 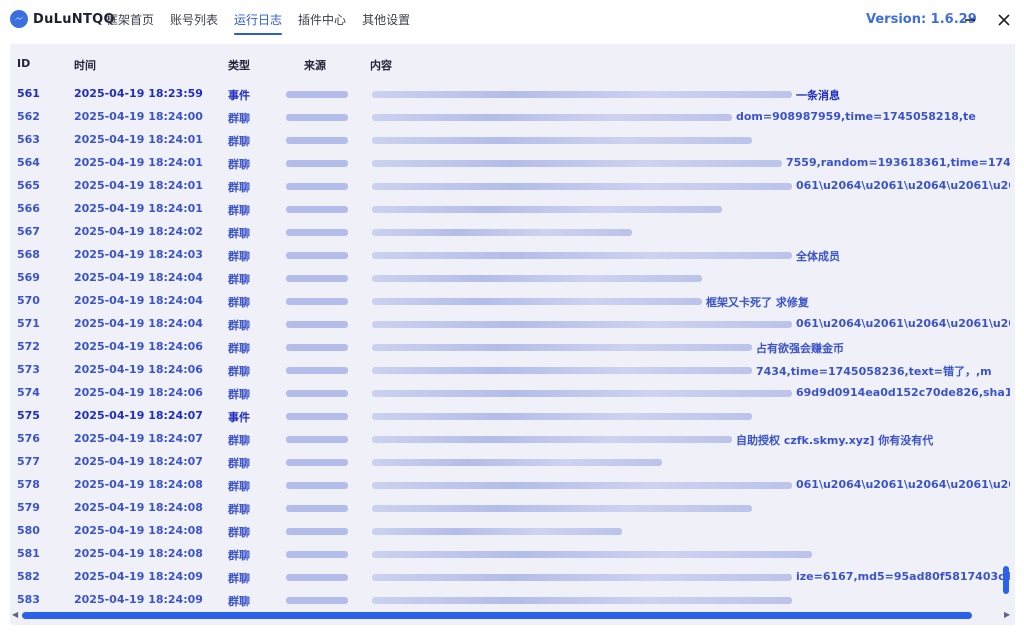 I want to click on log-row: 581 2025-04-19 18:24:08 群聊, so click(x=512, y=553).